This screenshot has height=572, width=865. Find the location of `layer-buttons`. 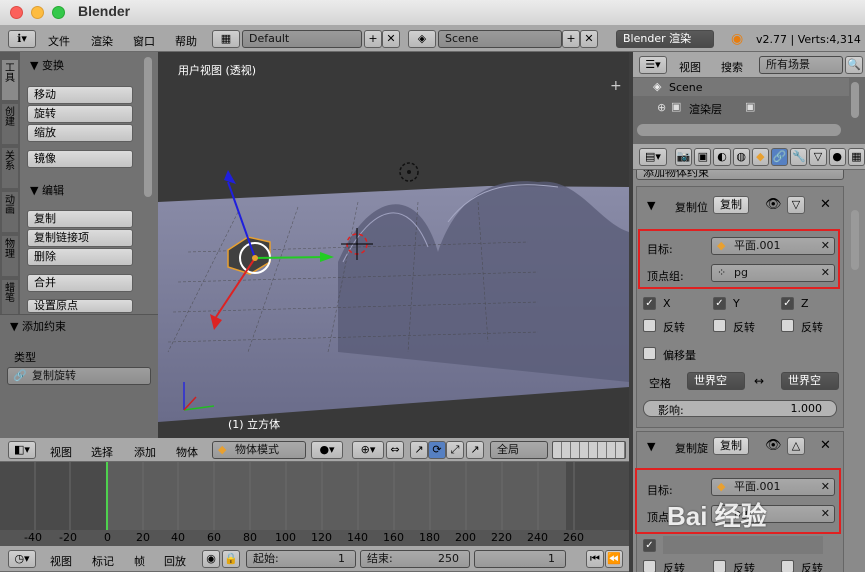

layer-buttons is located at coordinates (589, 450).